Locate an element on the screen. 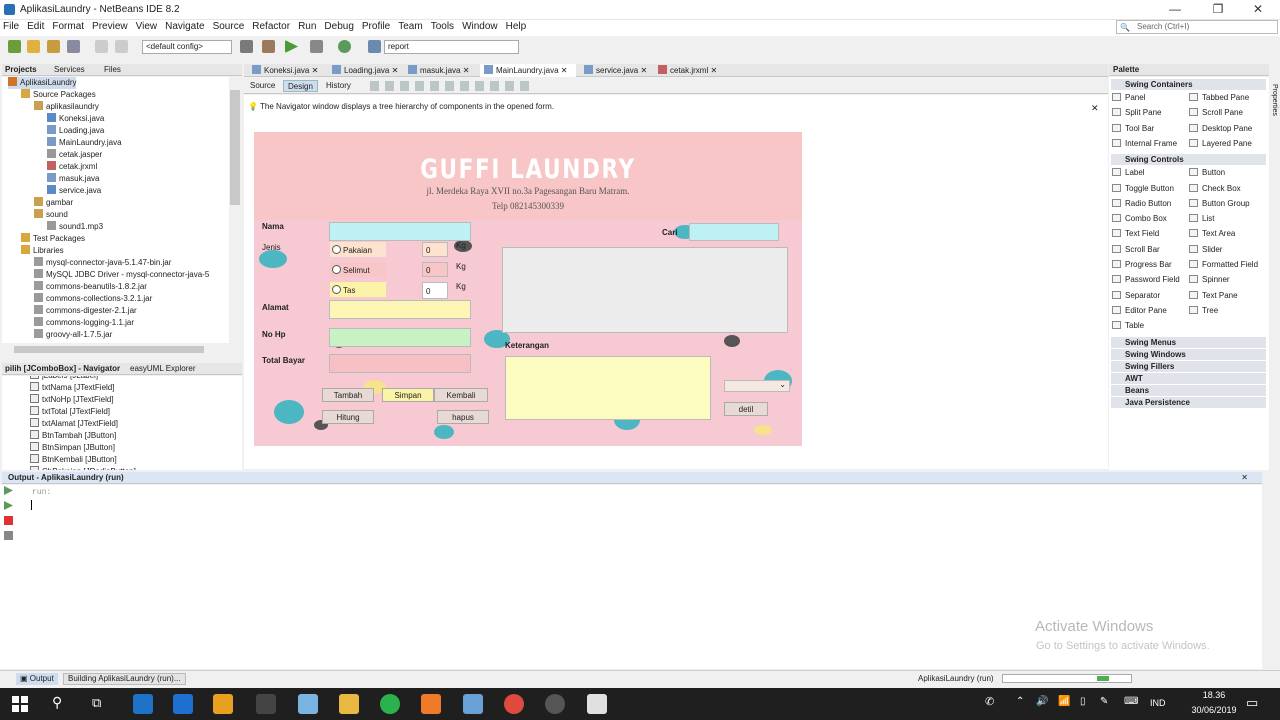 Image resolution: width=1280 pixels, height=720 pixels. menu-file: File is located at coordinates (11, 26).